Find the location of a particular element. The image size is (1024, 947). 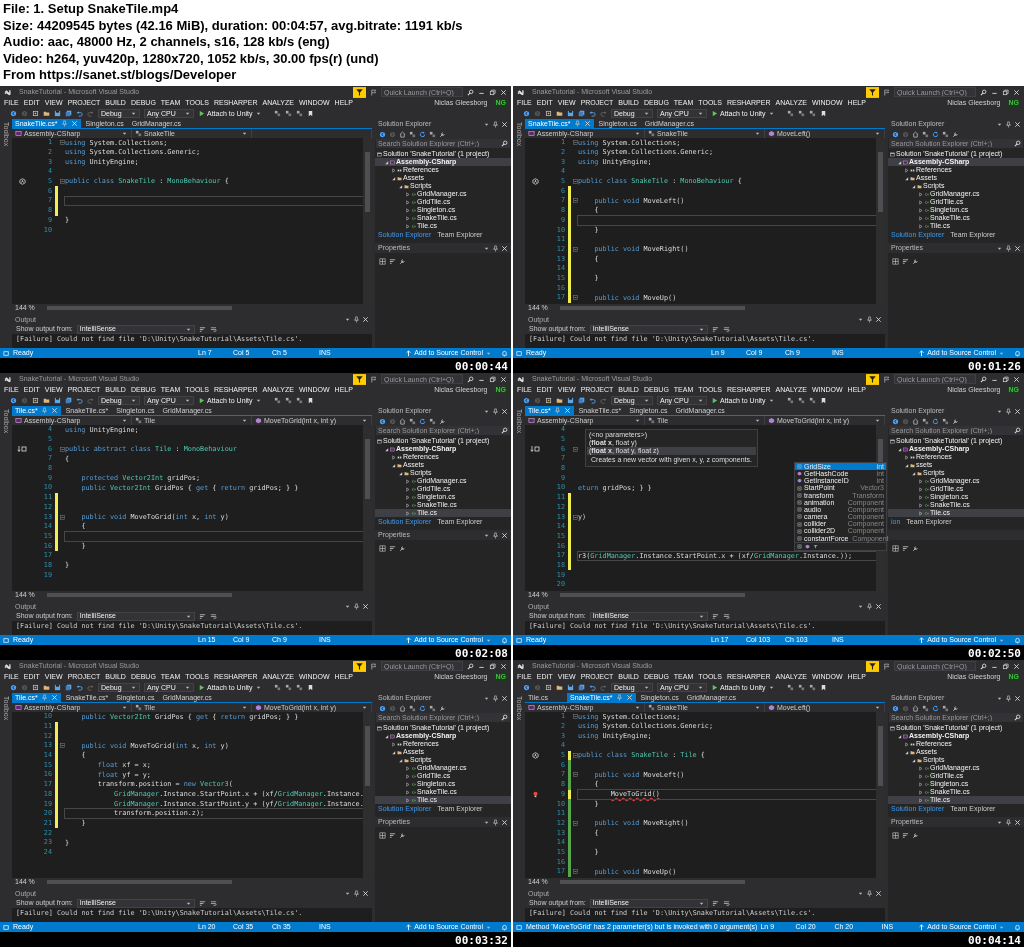

filter-icon is located at coordinates (815, 547).